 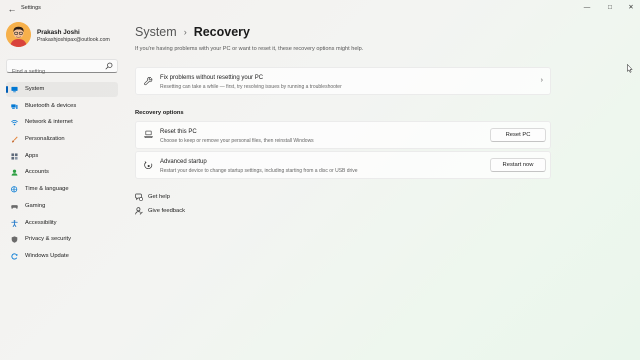 I want to click on advanced-startup-icon, so click(x=148, y=165).